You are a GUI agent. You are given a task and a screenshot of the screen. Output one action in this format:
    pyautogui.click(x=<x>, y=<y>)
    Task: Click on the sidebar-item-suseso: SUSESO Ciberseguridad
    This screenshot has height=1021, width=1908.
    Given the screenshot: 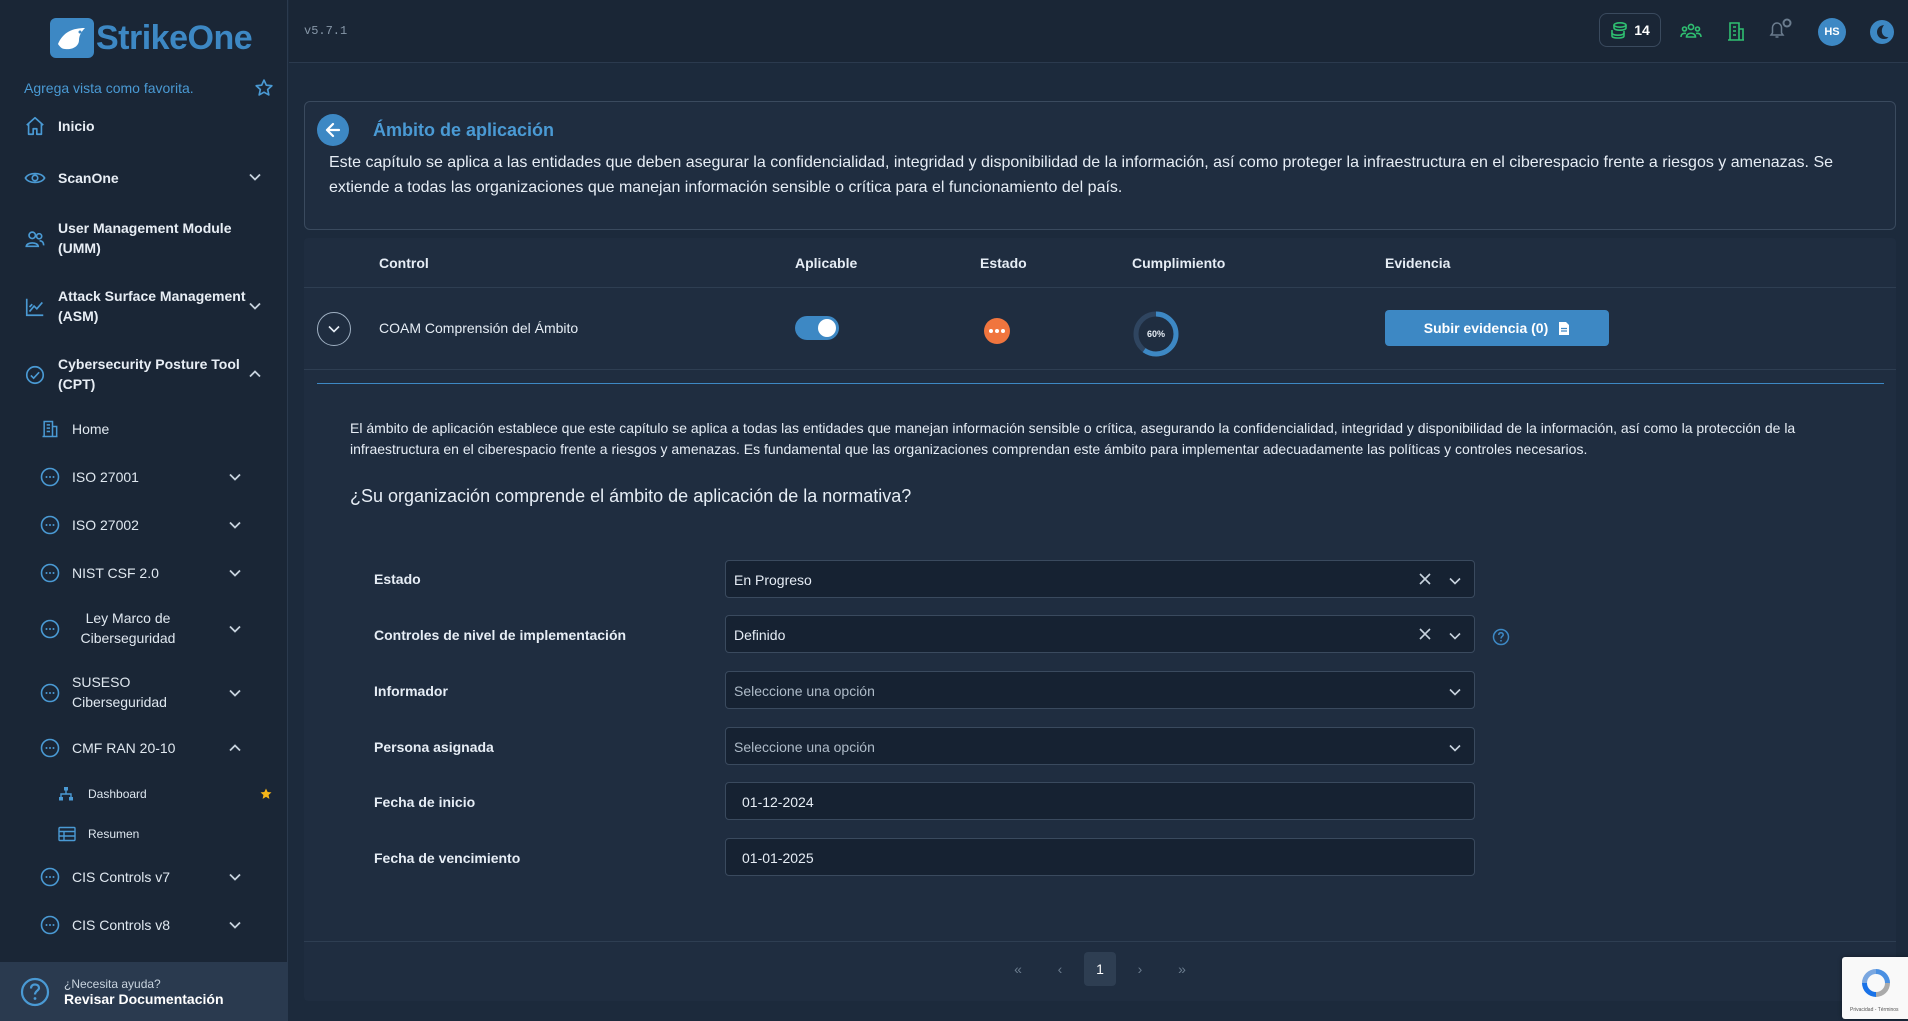 What is the action you would take?
    pyautogui.click(x=144, y=693)
    